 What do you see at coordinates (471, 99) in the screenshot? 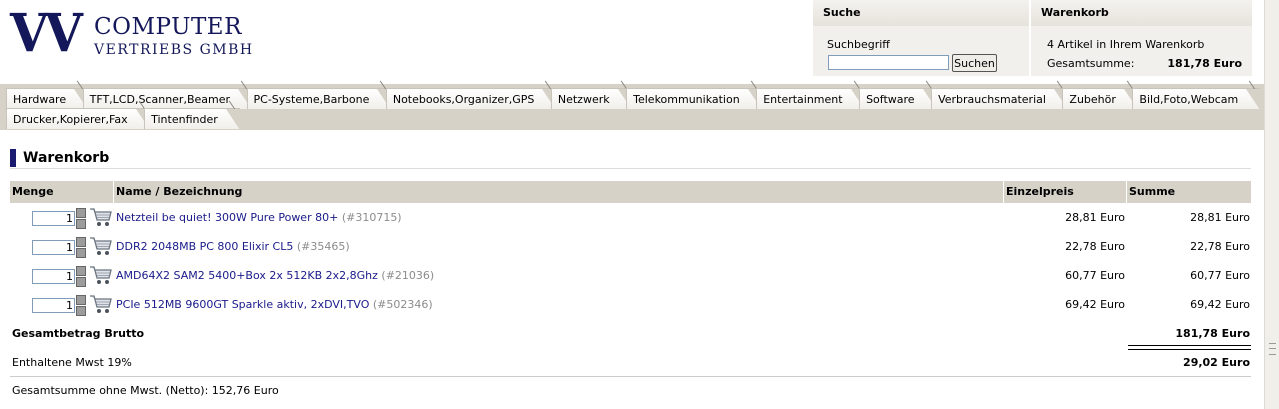
I see `nav-tab-notebooks: Notebooks,Organizer,GPS` at bounding box center [471, 99].